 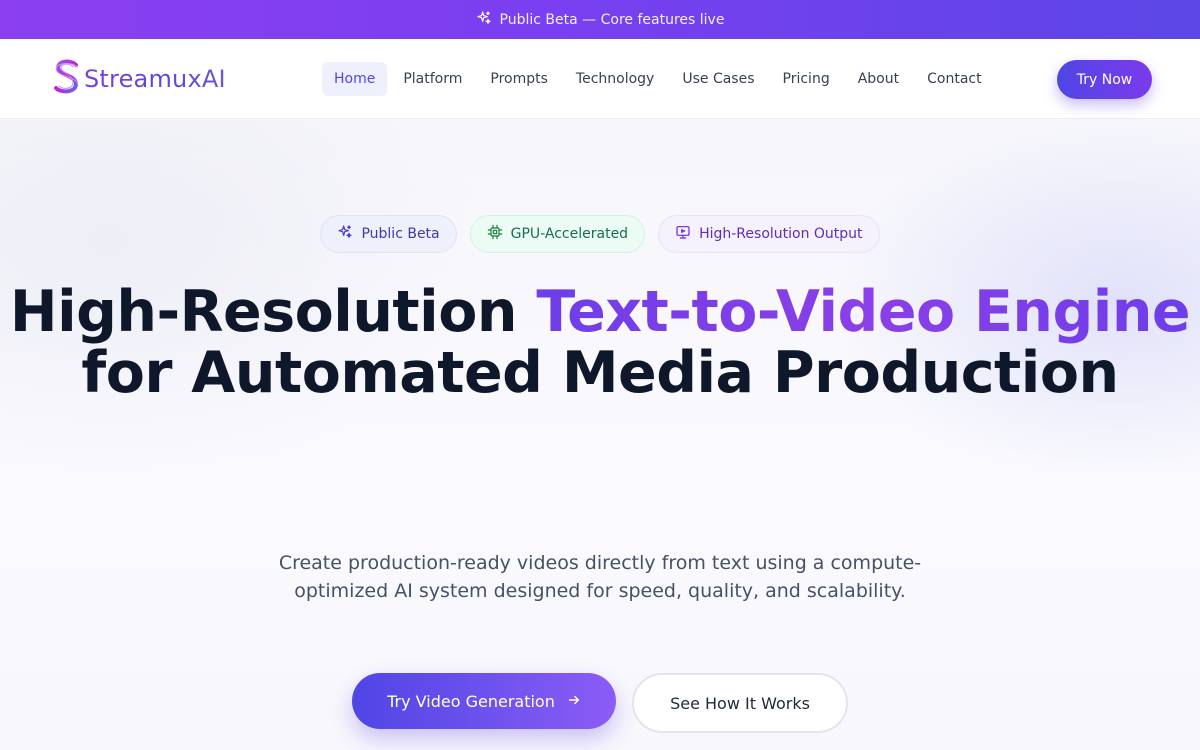 I want to click on try-video-generation-button: Try Video Generation, so click(x=484, y=701).